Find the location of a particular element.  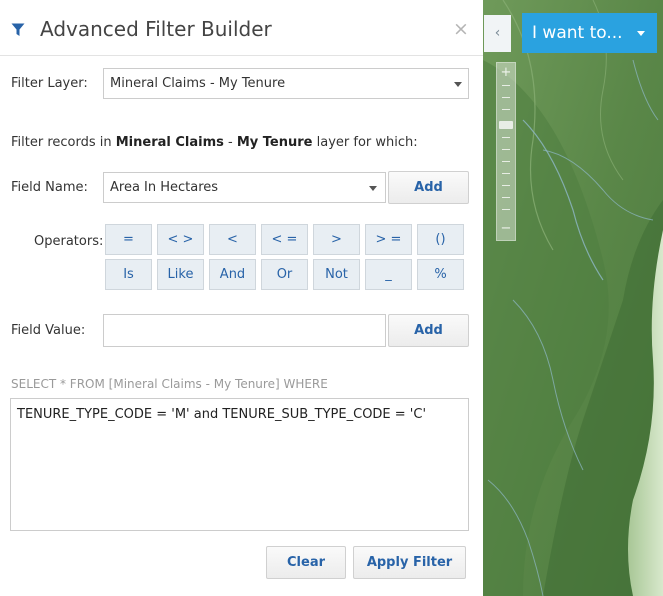

close-icon: × is located at coordinates (461, 29).